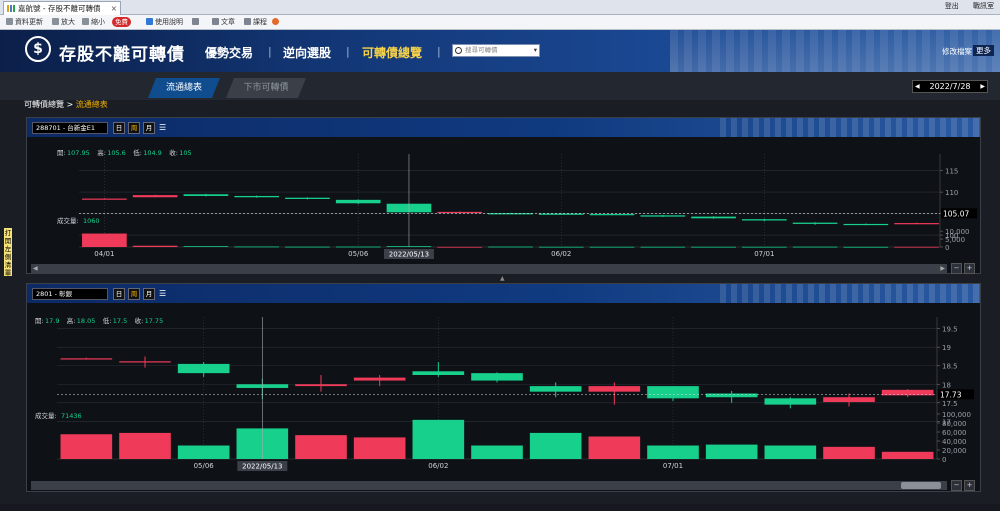 The width and height of the screenshot is (1000, 511). Describe the element at coordinates (229, 52) in the screenshot. I see `nav-advantage-trading: 優勢交易` at that location.